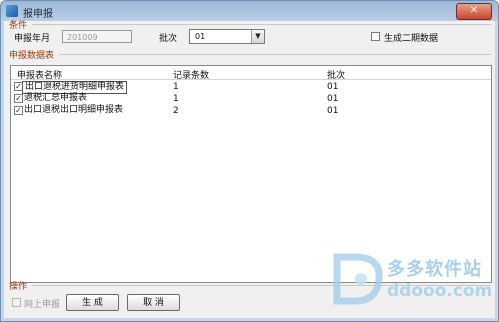  What do you see at coordinates (474, 11) in the screenshot?
I see `close-button: ✕` at bounding box center [474, 11].